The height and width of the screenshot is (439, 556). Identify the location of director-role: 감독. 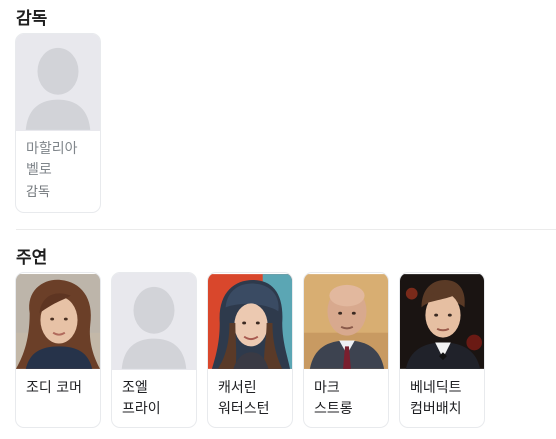
(38, 192).